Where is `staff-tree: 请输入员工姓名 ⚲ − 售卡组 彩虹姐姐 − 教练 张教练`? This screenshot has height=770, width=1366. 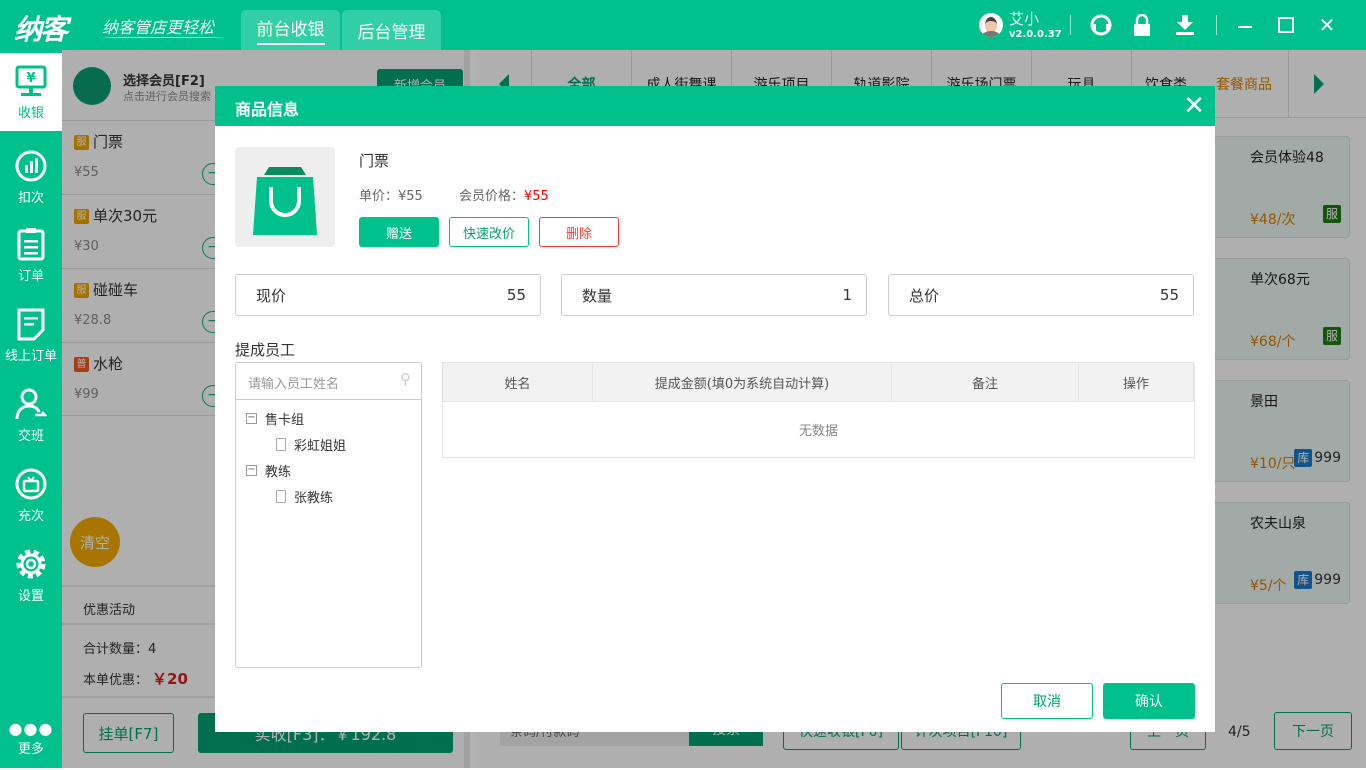
staff-tree: 请输入员工姓名 ⚲ − 售卡组 彩虹姐姐 − 教练 张教练 is located at coordinates (328, 515).